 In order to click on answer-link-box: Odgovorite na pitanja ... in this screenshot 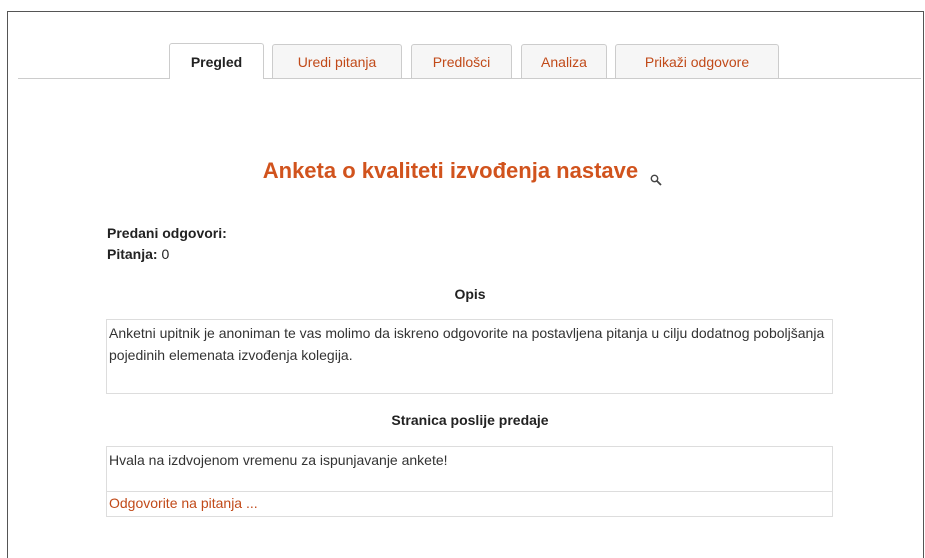, I will do `click(469, 504)`.